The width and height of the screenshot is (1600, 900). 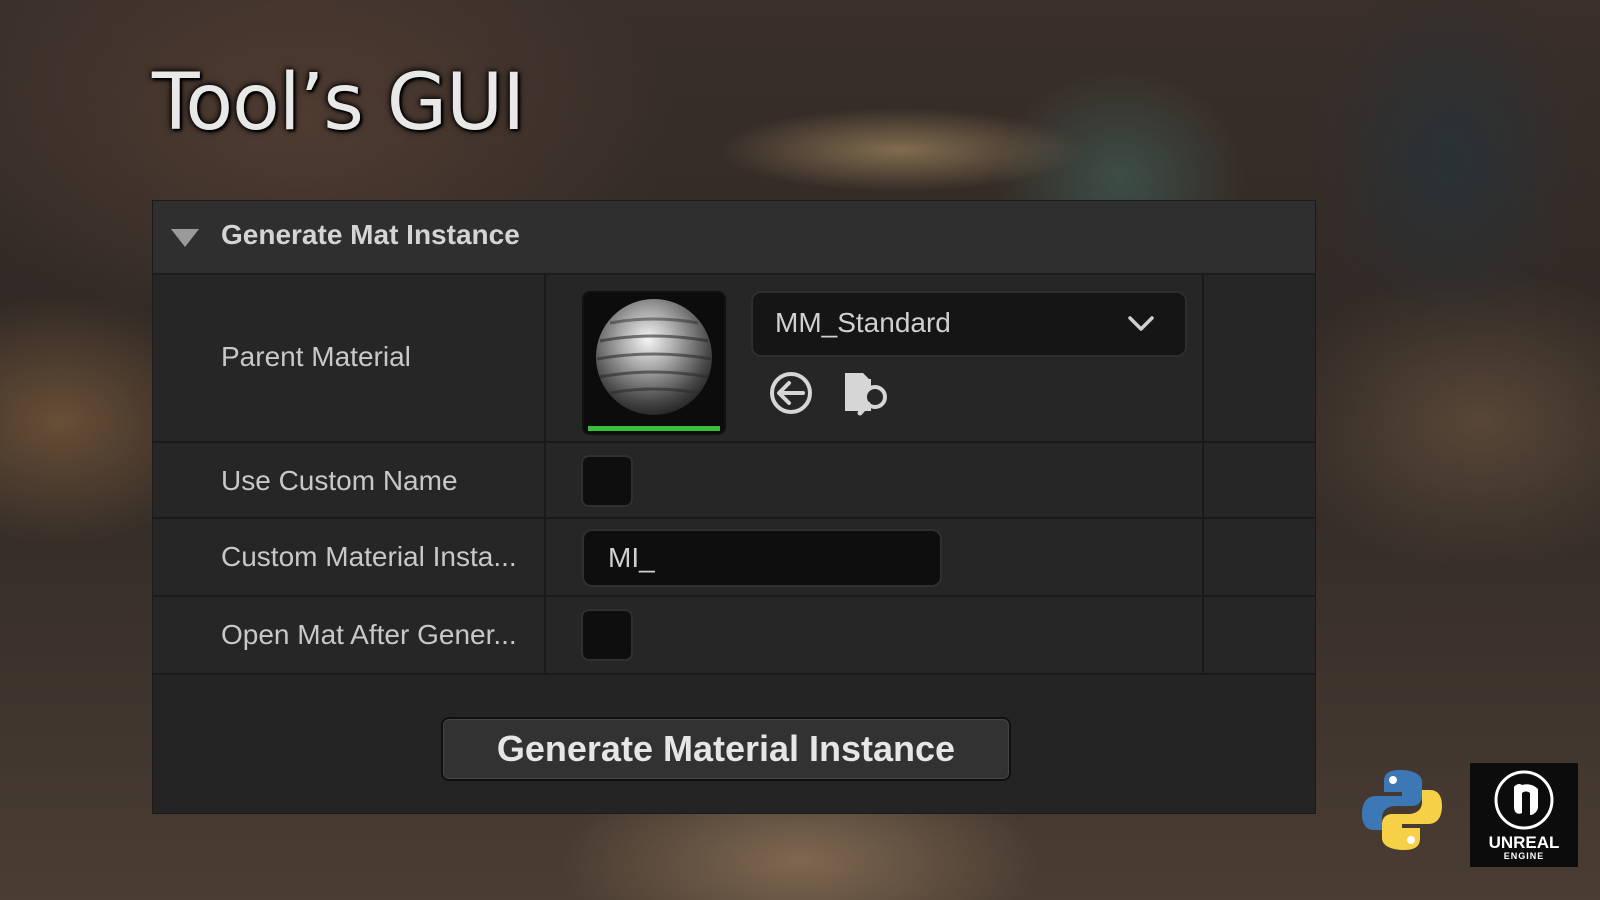 What do you see at coordinates (370, 234) in the screenshot?
I see `section-title: Generate Mat Instance` at bounding box center [370, 234].